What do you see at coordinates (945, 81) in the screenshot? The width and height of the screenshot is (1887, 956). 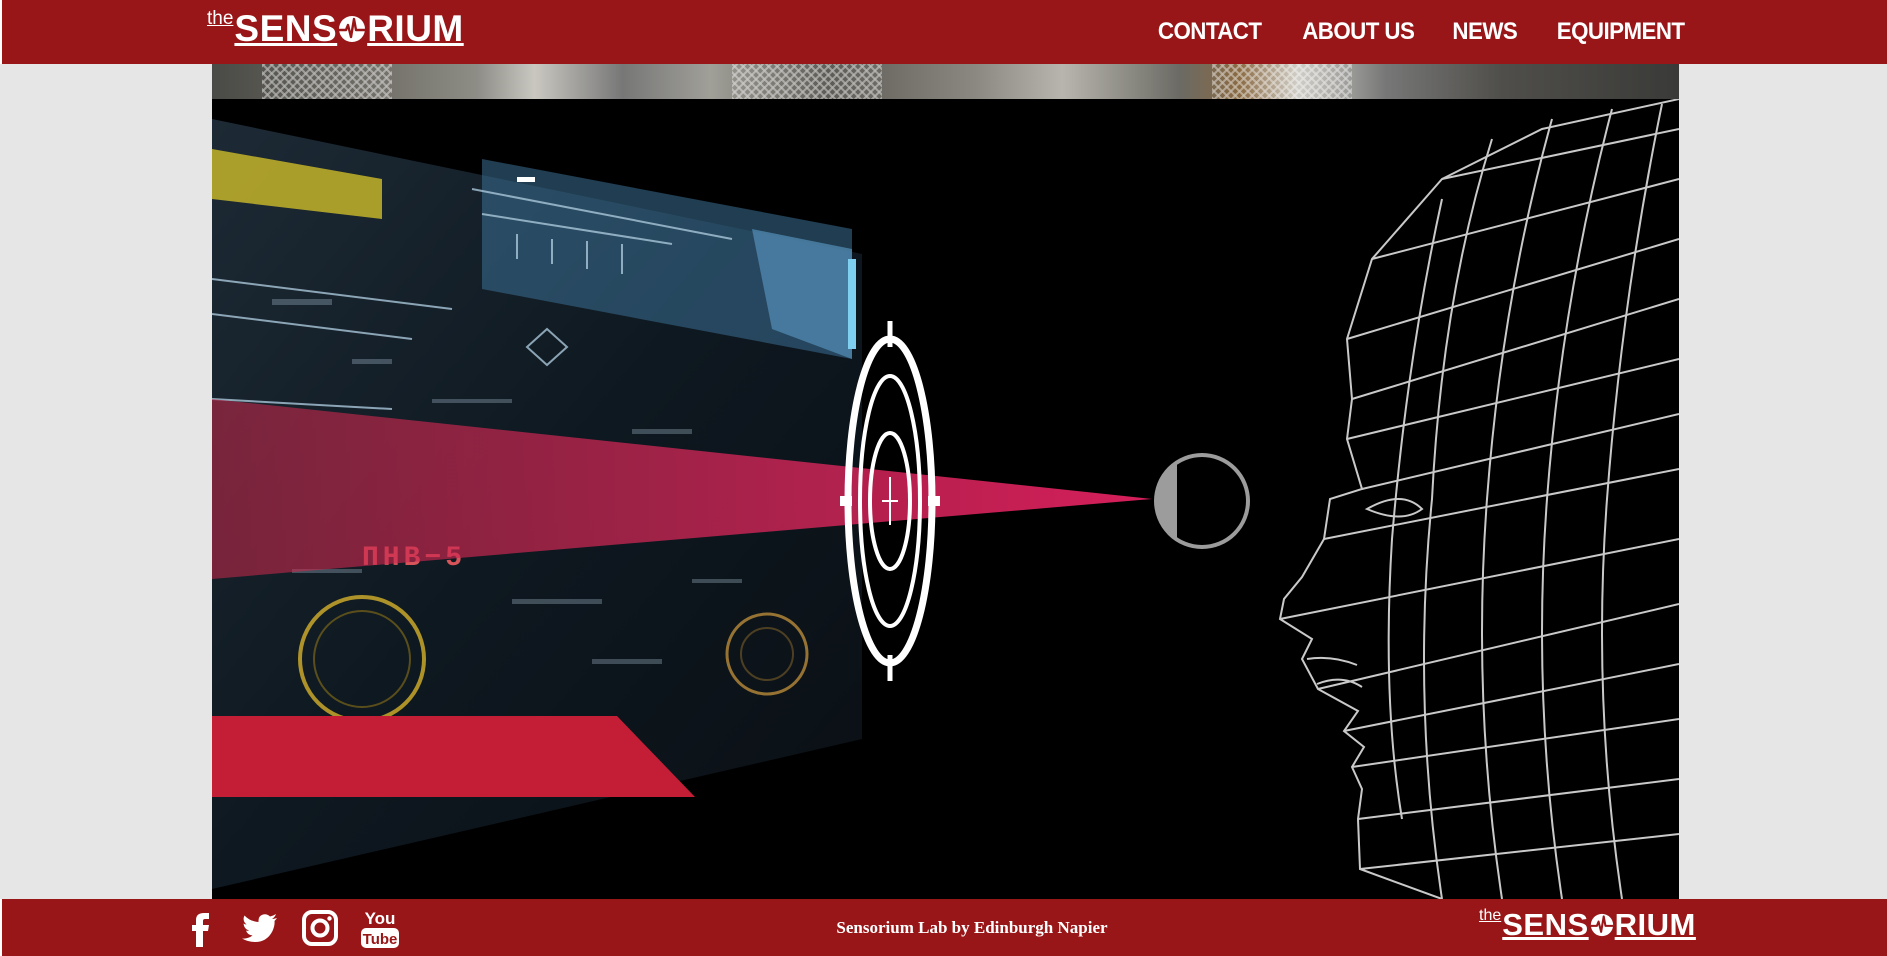 I see `background-photo-strip` at bounding box center [945, 81].